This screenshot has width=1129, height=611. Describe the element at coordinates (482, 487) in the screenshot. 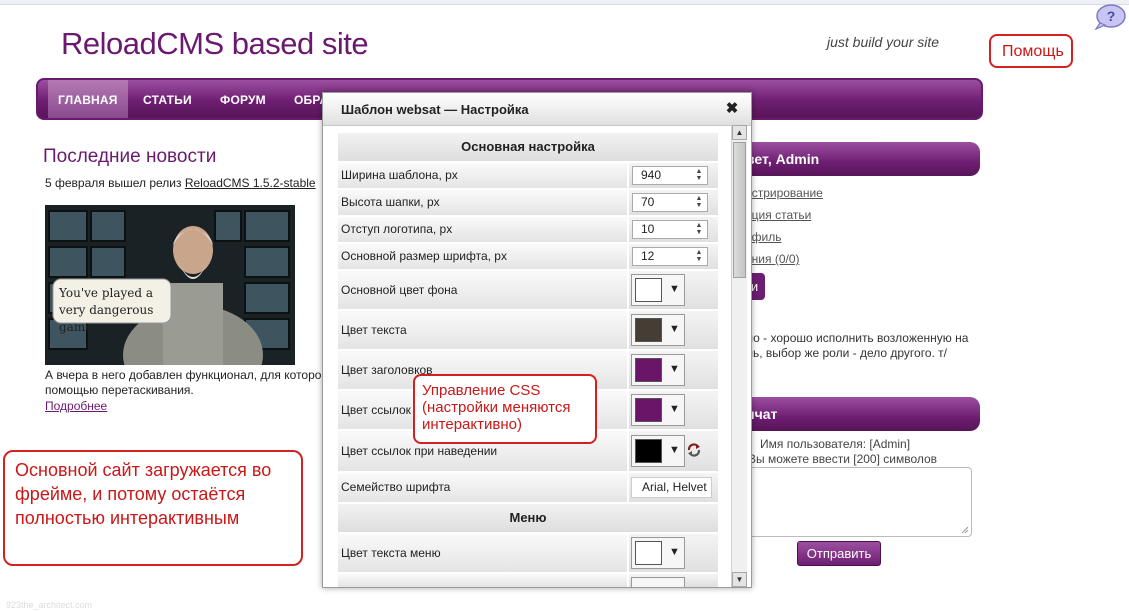

I see `row-label-font-family: Семейство шрифта` at that location.